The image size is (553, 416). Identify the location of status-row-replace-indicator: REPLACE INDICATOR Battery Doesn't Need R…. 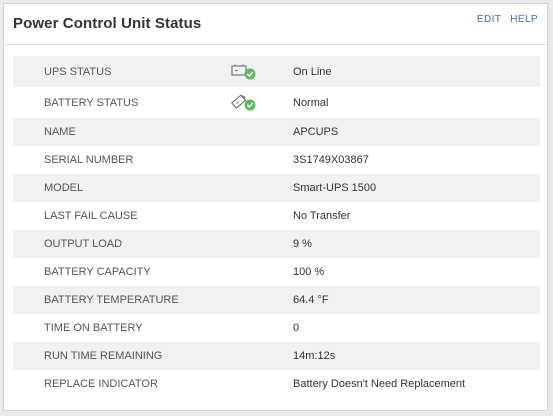
(276, 384).